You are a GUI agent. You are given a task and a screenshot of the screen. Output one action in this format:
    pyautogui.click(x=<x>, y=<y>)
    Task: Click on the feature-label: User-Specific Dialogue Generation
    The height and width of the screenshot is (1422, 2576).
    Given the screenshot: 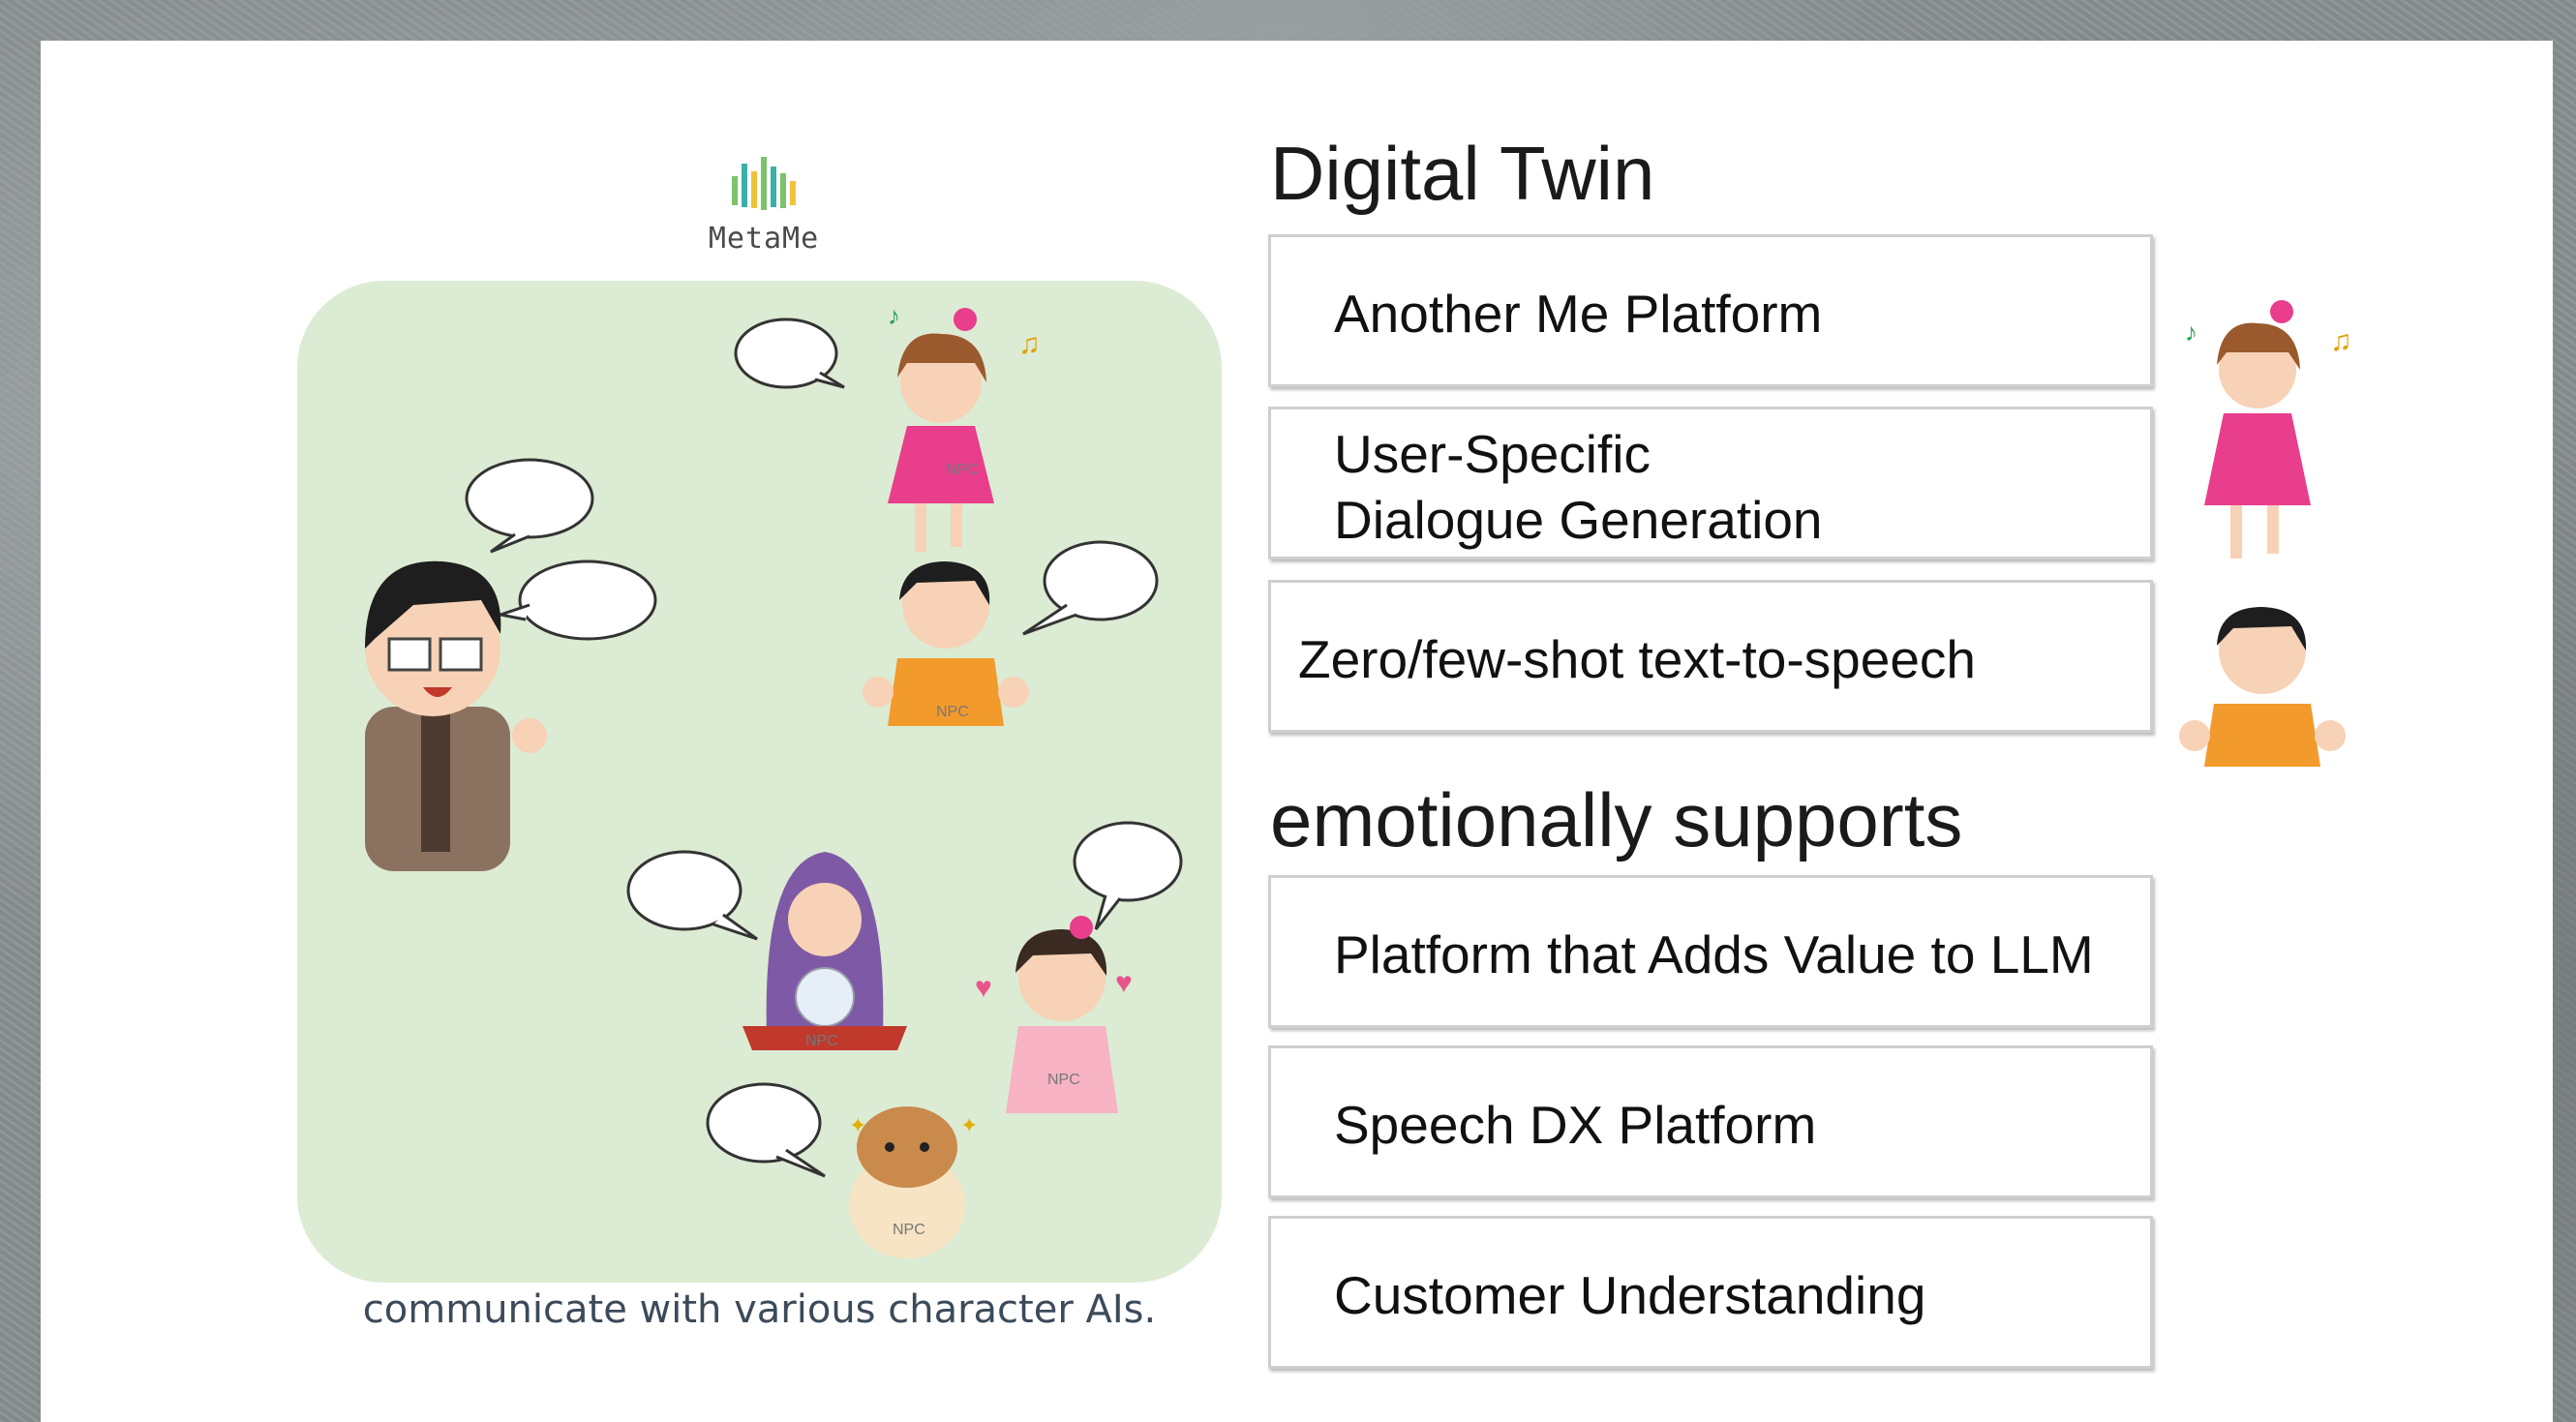 What is the action you would take?
    pyautogui.click(x=1578, y=487)
    